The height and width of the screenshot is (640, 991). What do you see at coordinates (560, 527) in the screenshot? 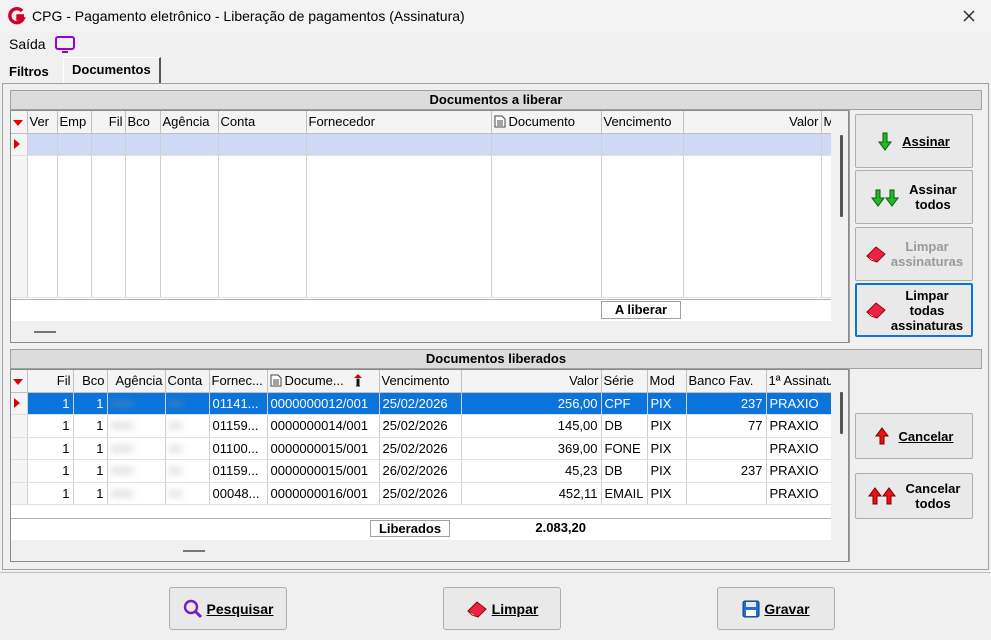
I see `footer-total-liberados: 2.083,20` at bounding box center [560, 527].